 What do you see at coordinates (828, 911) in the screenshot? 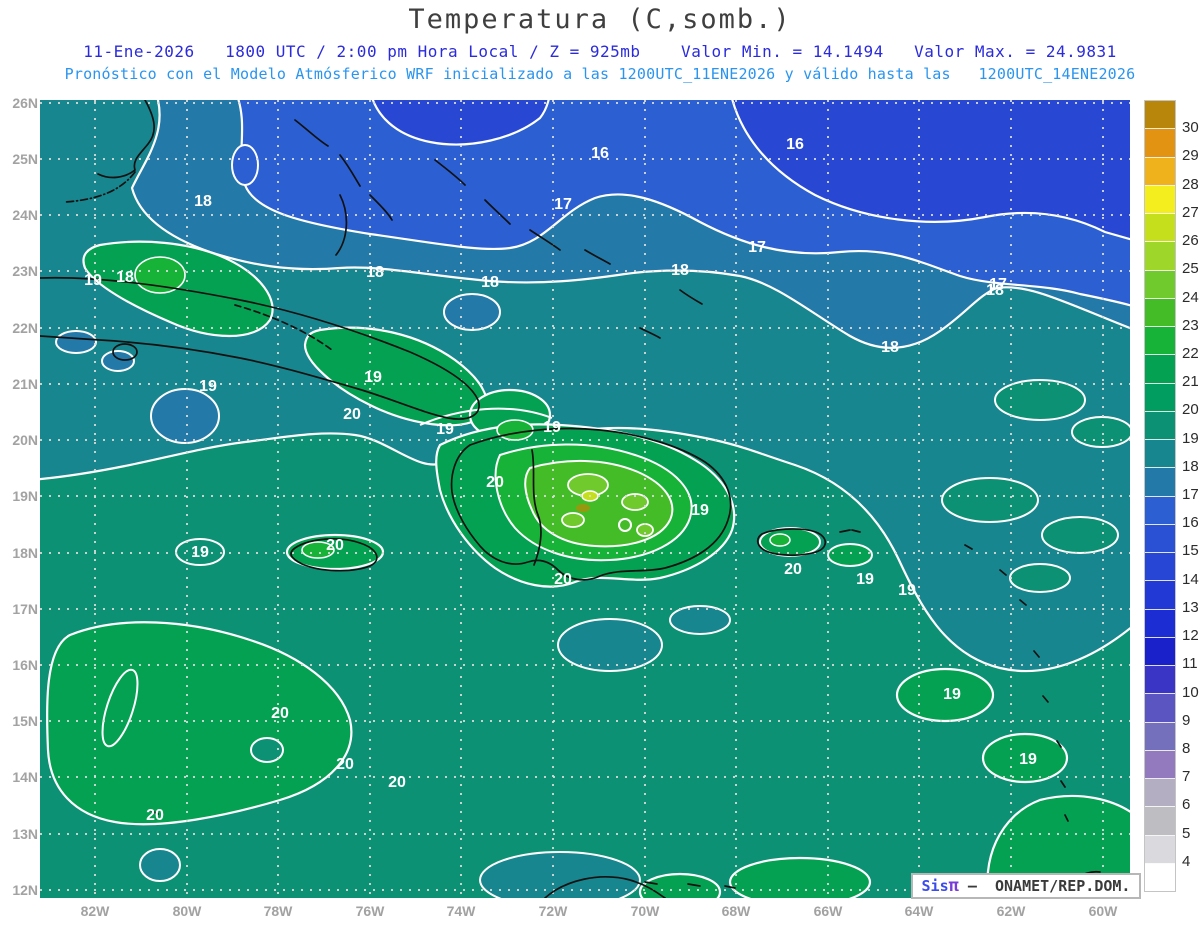
I see `lon-tick-label: 66W` at bounding box center [828, 911].